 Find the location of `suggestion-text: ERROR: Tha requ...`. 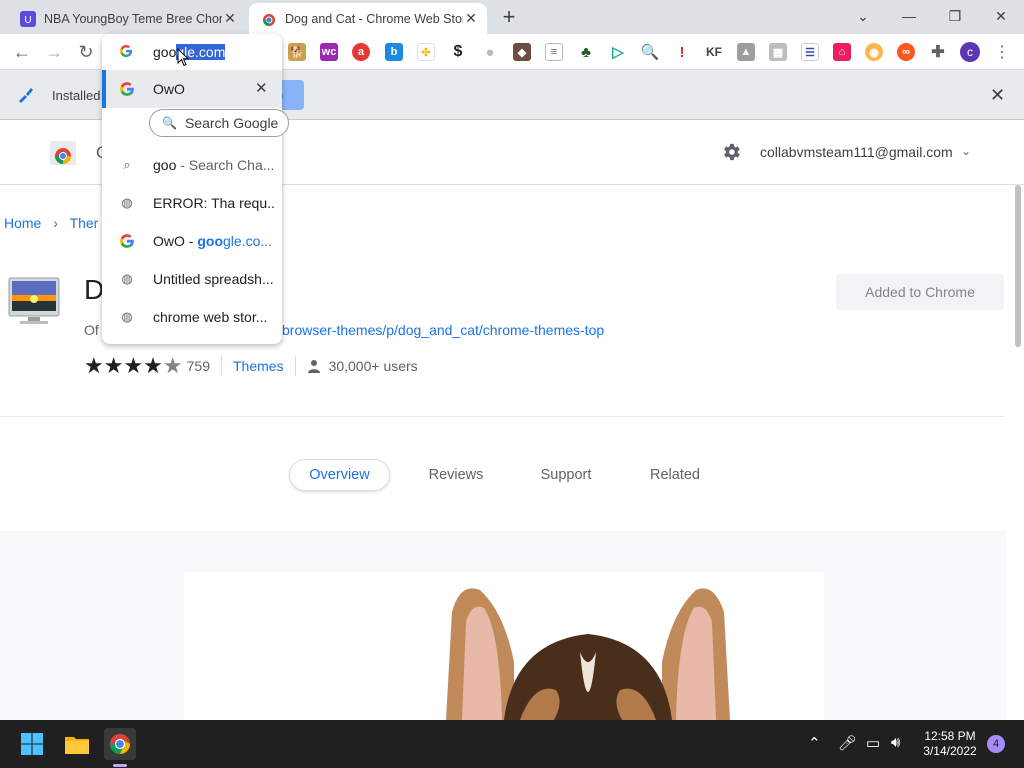

suggestion-text: ERROR: Tha requ... is located at coordinates (214, 203).